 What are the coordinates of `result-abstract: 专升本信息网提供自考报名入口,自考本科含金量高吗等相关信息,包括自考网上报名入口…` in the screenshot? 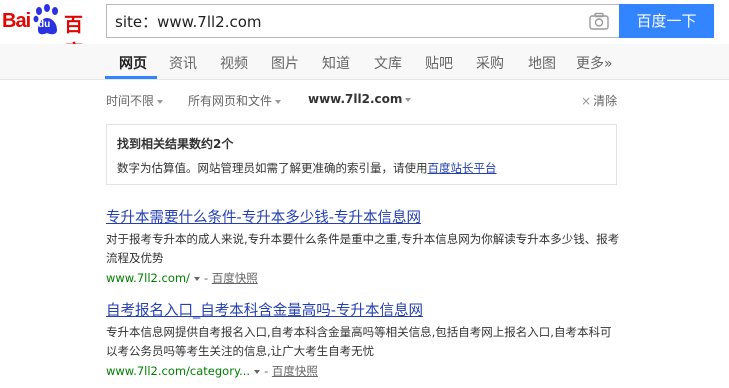 It's located at (359, 341).